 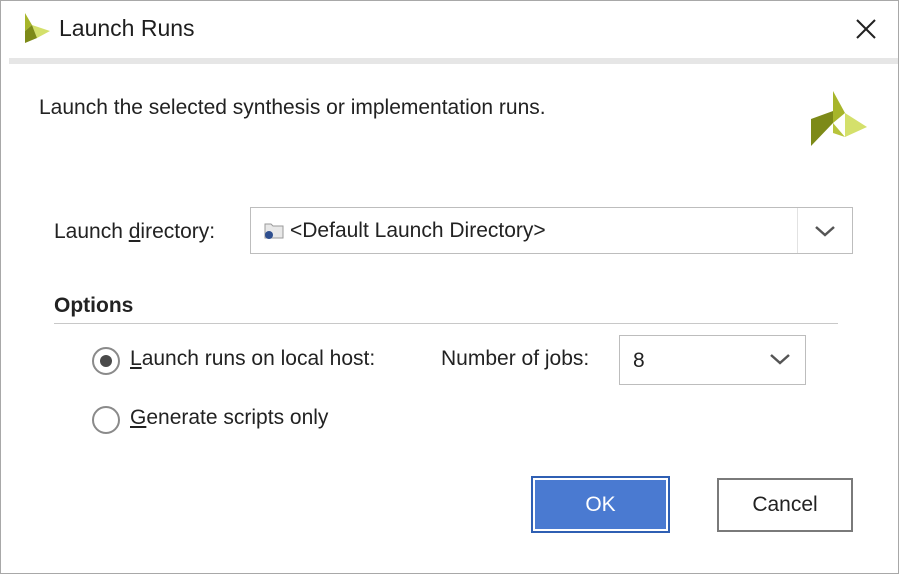 I want to click on number-of-jobs-value: 8, so click(x=639, y=360).